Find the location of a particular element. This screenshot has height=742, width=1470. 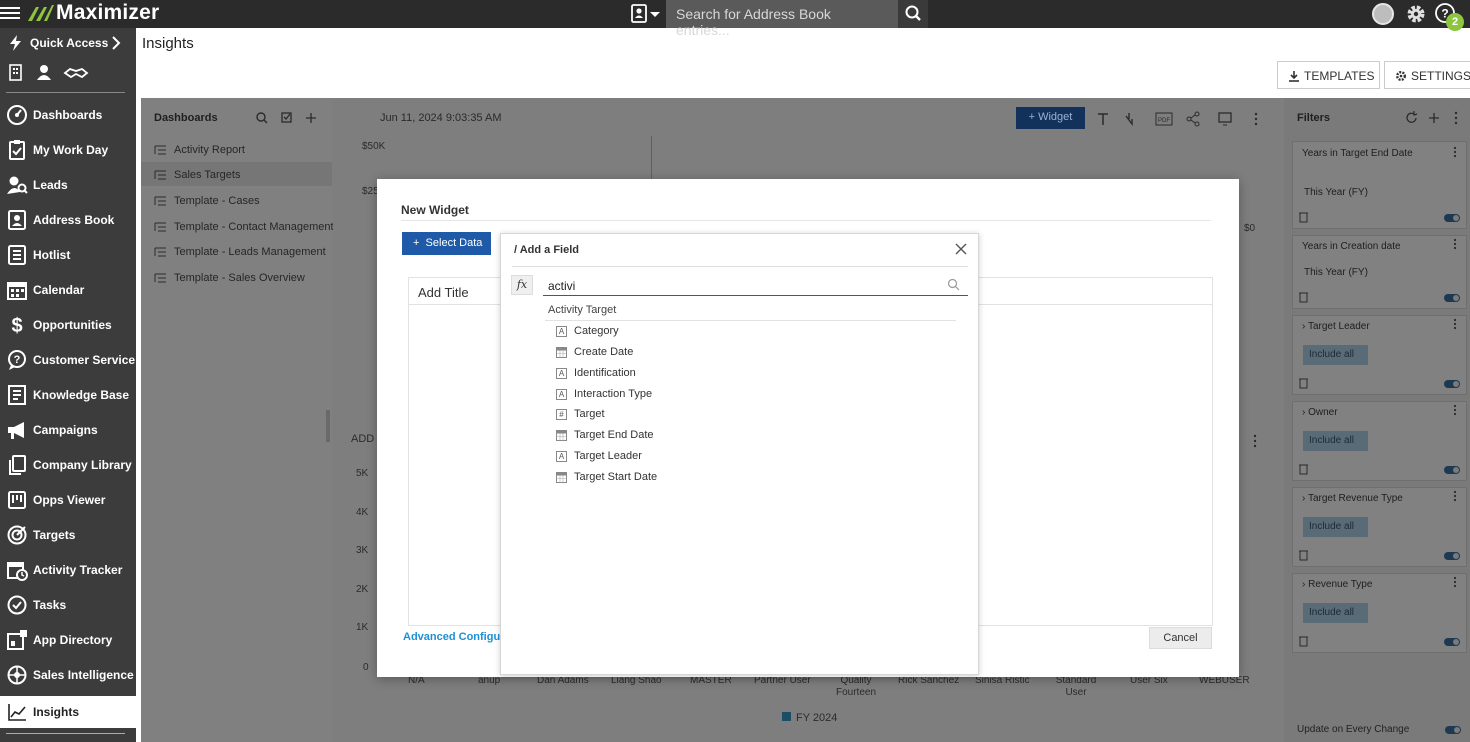

sidebar-item-opportunities: $ Opportunities is located at coordinates (68, 325).